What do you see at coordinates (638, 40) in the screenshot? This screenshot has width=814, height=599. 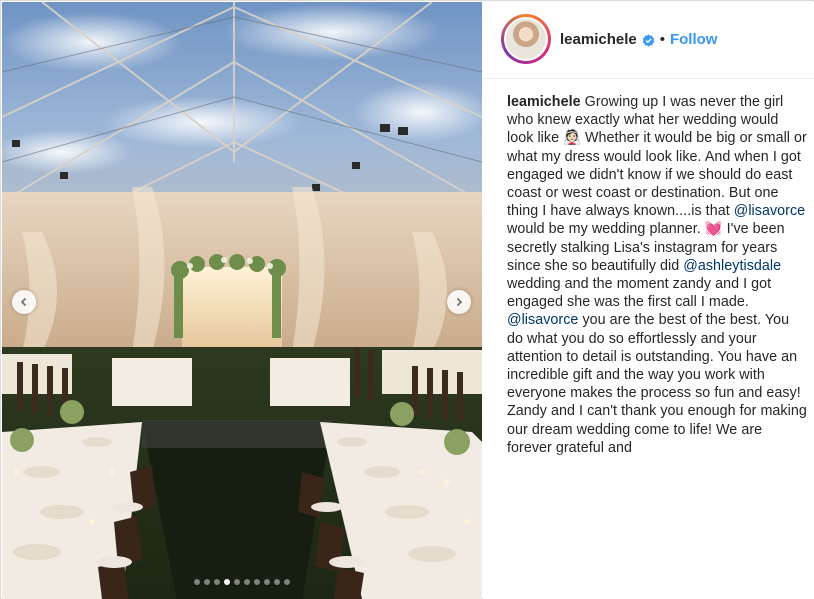 I see `header-user-row: leamichele • Follow` at bounding box center [638, 40].